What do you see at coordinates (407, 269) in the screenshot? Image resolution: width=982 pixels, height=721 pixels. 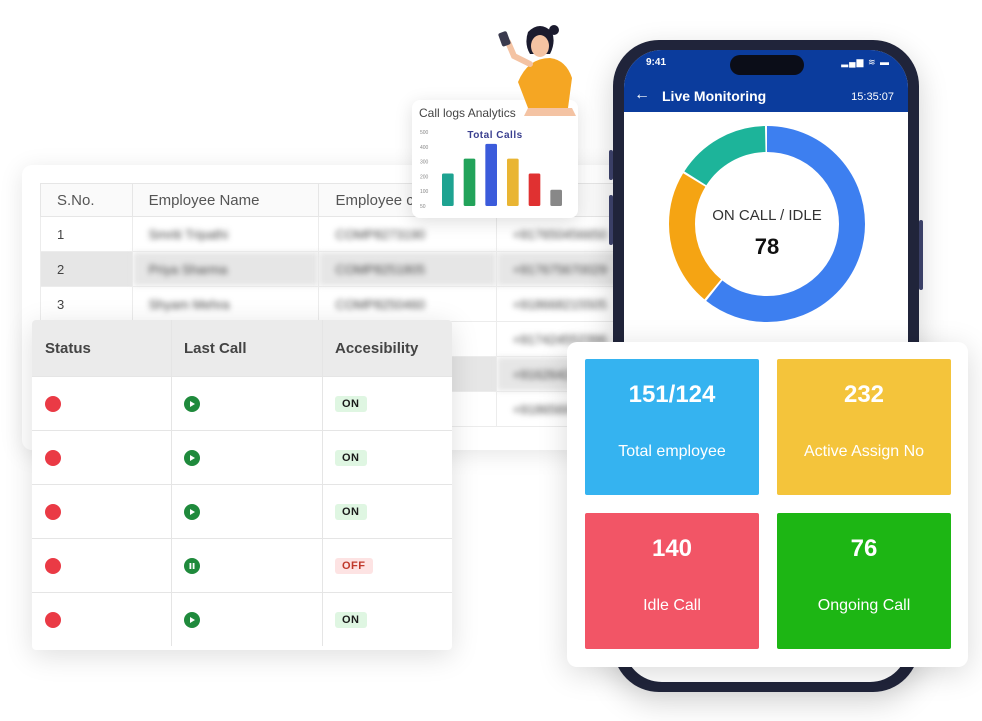 I see `cell-code: COMP8251805` at bounding box center [407, 269].